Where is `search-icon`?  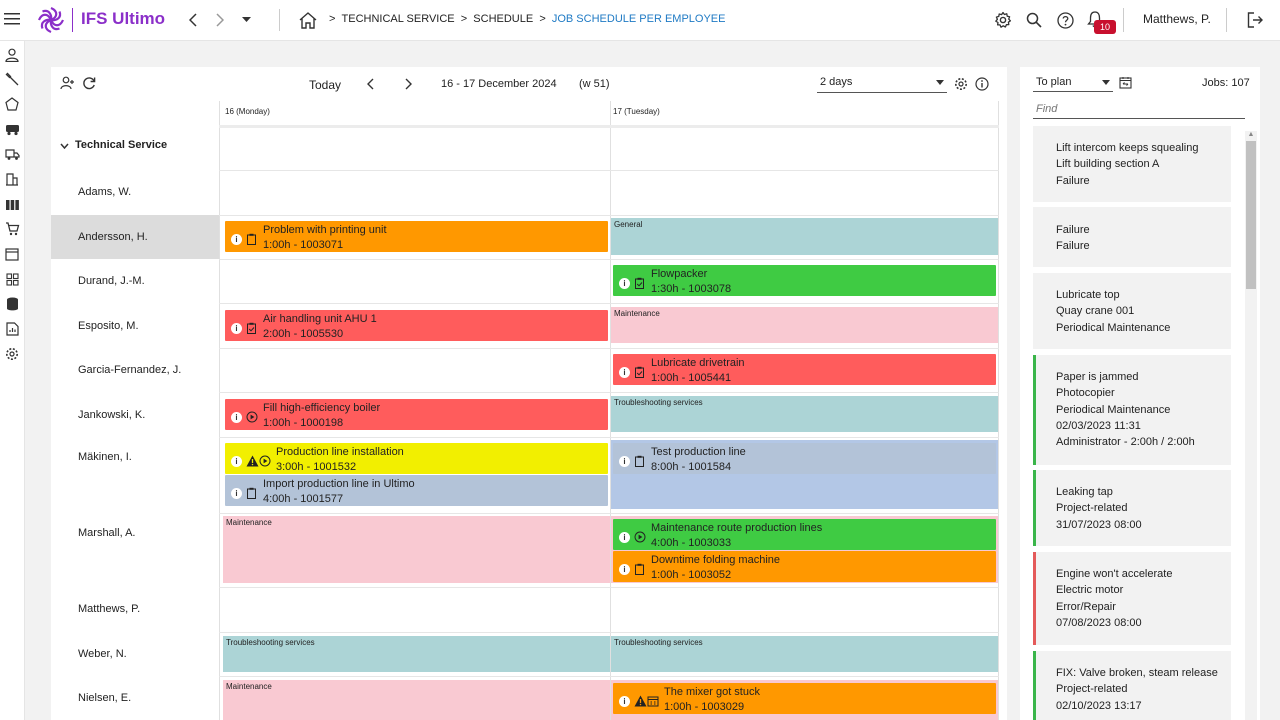 search-icon is located at coordinates (1034, 20).